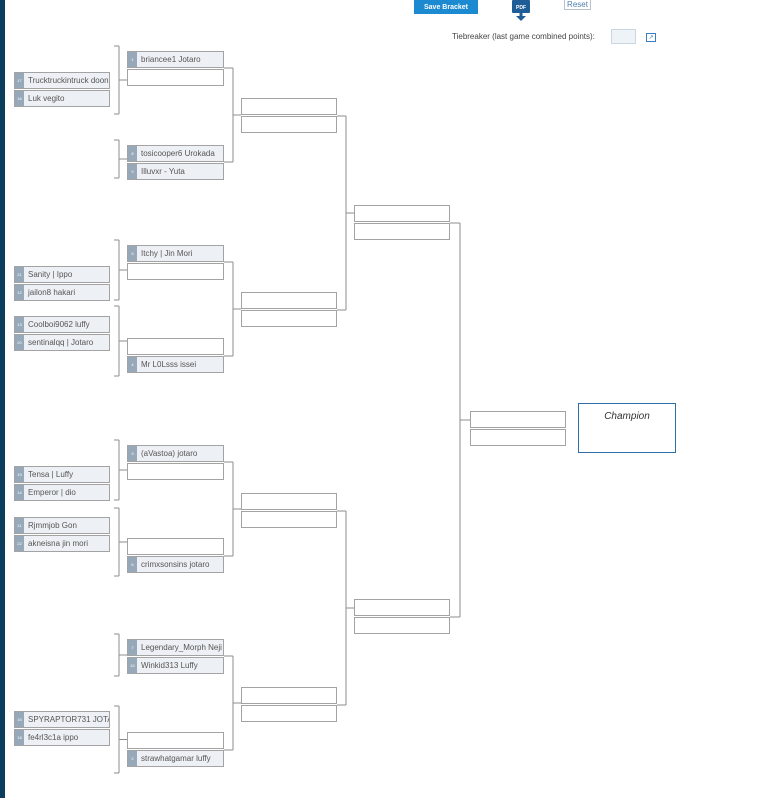  What do you see at coordinates (132, 253) in the screenshot?
I see `seed-badge: 5` at bounding box center [132, 253].